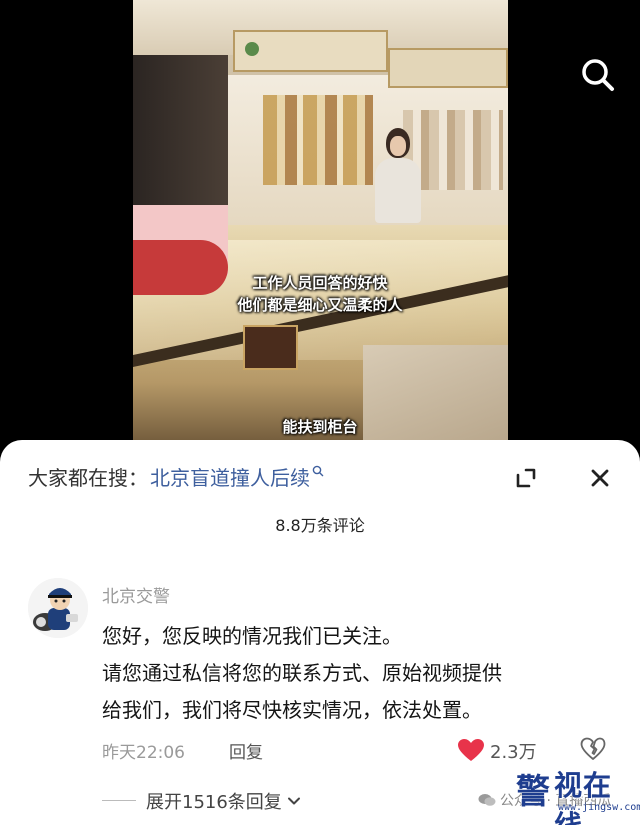  Describe the element at coordinates (270, 347) in the screenshot. I see `video-scene-box` at that location.